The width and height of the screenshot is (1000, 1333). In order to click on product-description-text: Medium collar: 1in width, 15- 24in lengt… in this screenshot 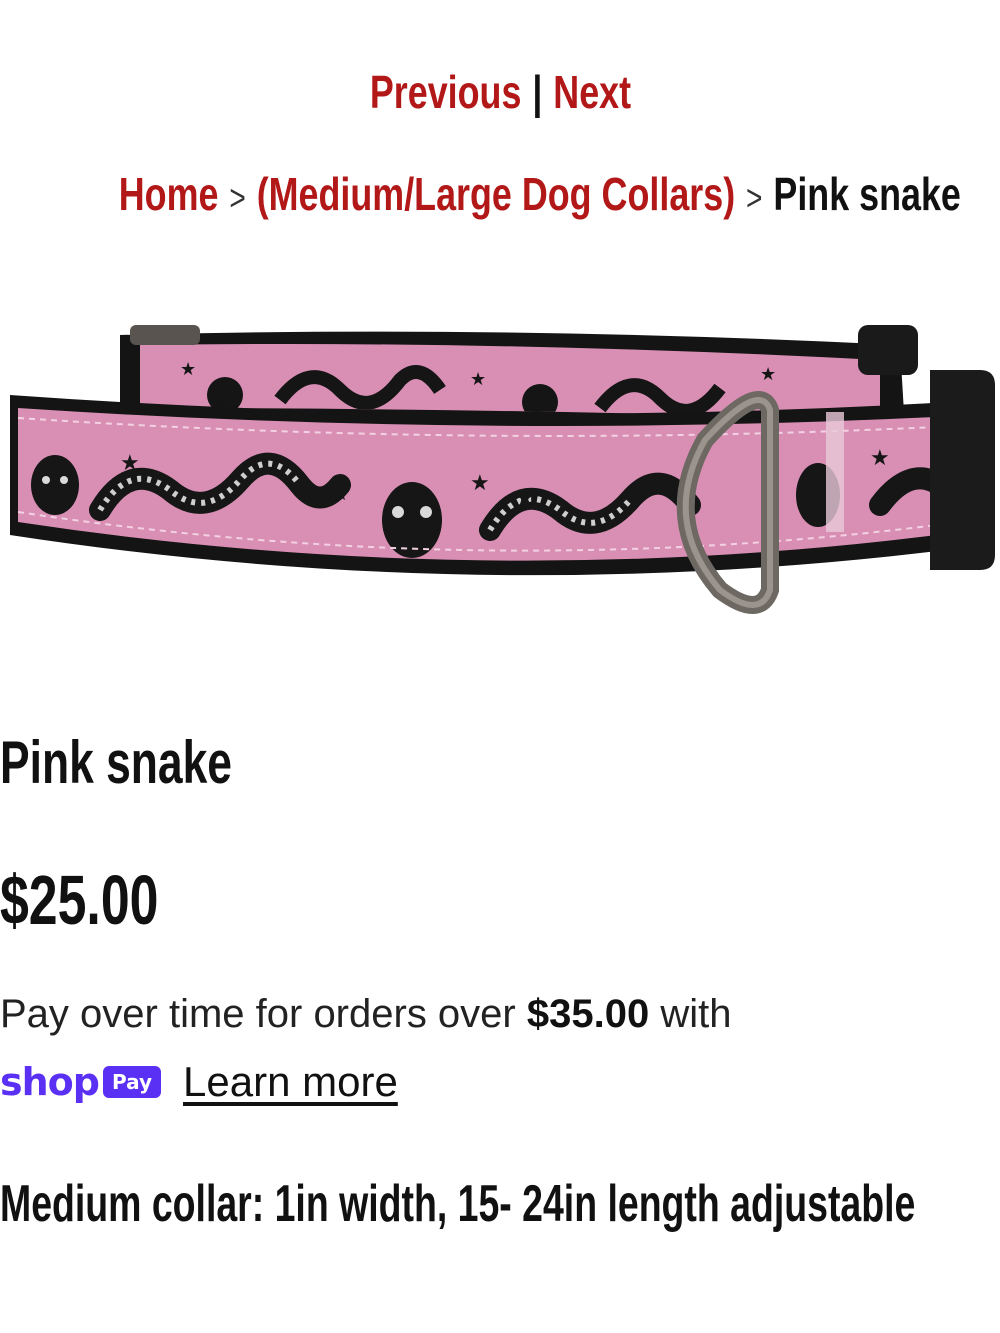, I will do `click(458, 1204)`.